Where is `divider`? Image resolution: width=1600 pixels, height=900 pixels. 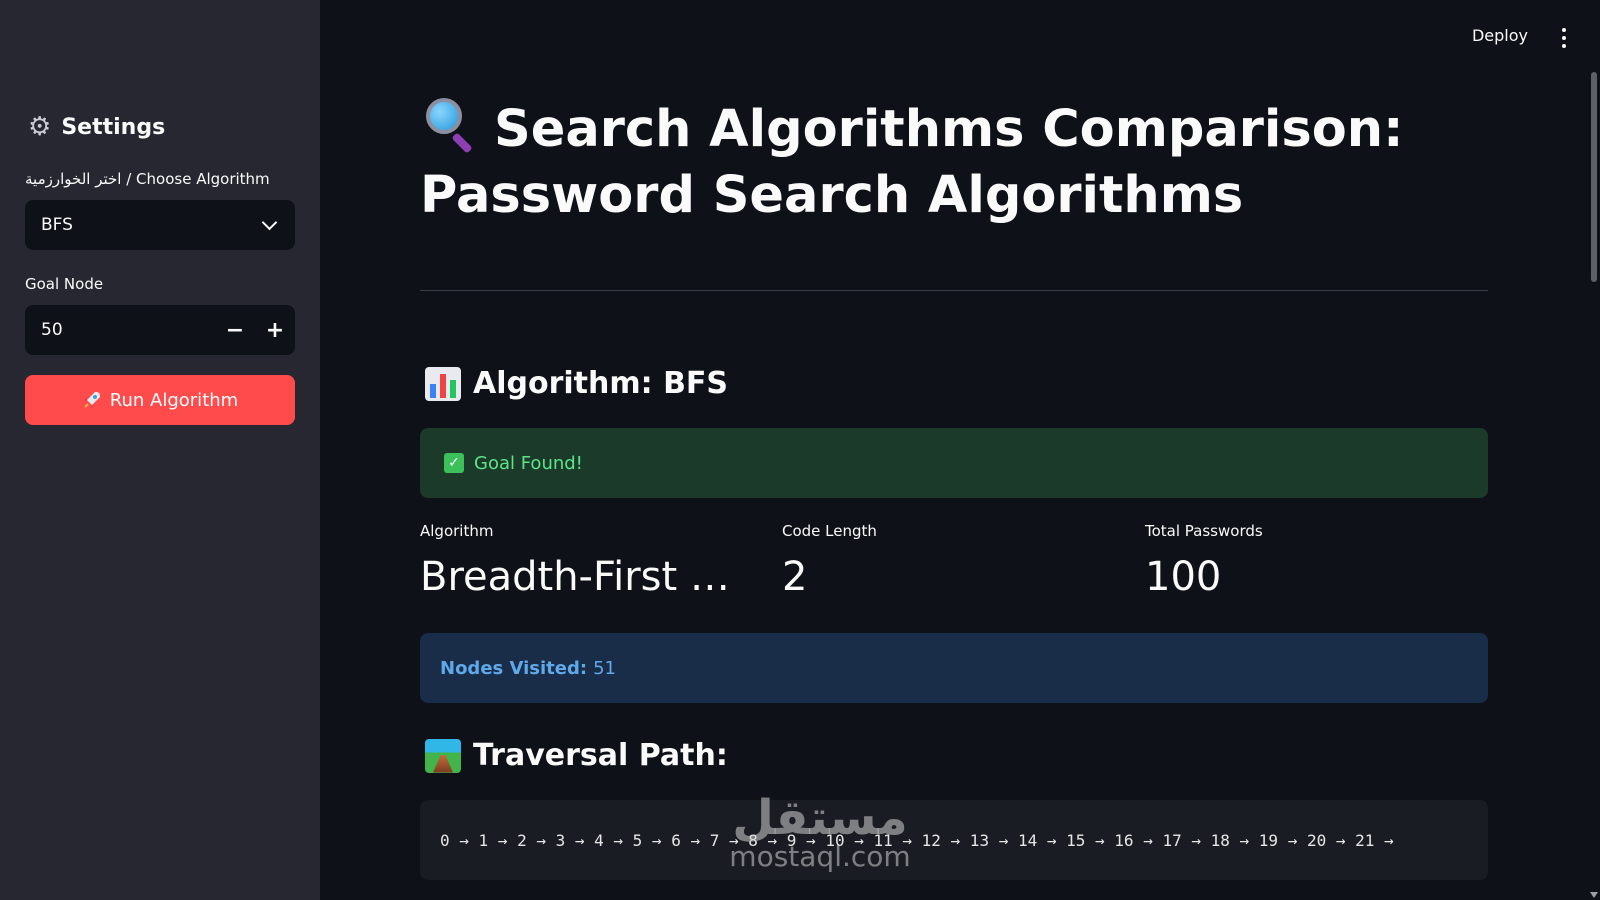 divider is located at coordinates (954, 290).